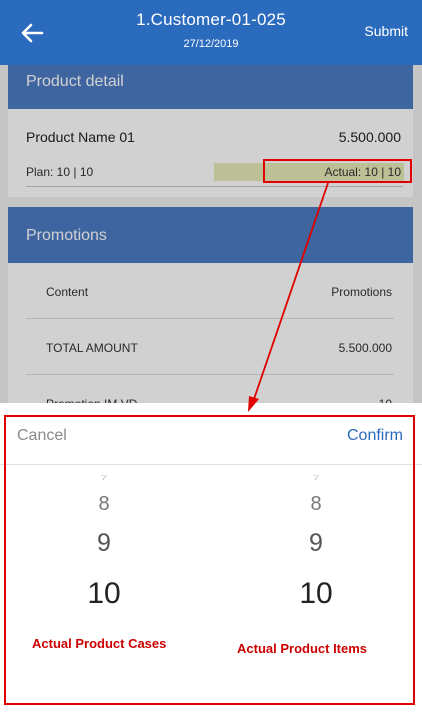 The image size is (422, 723). Describe the element at coordinates (211, 44) in the screenshot. I see `page-date: 27/12/2019` at that location.